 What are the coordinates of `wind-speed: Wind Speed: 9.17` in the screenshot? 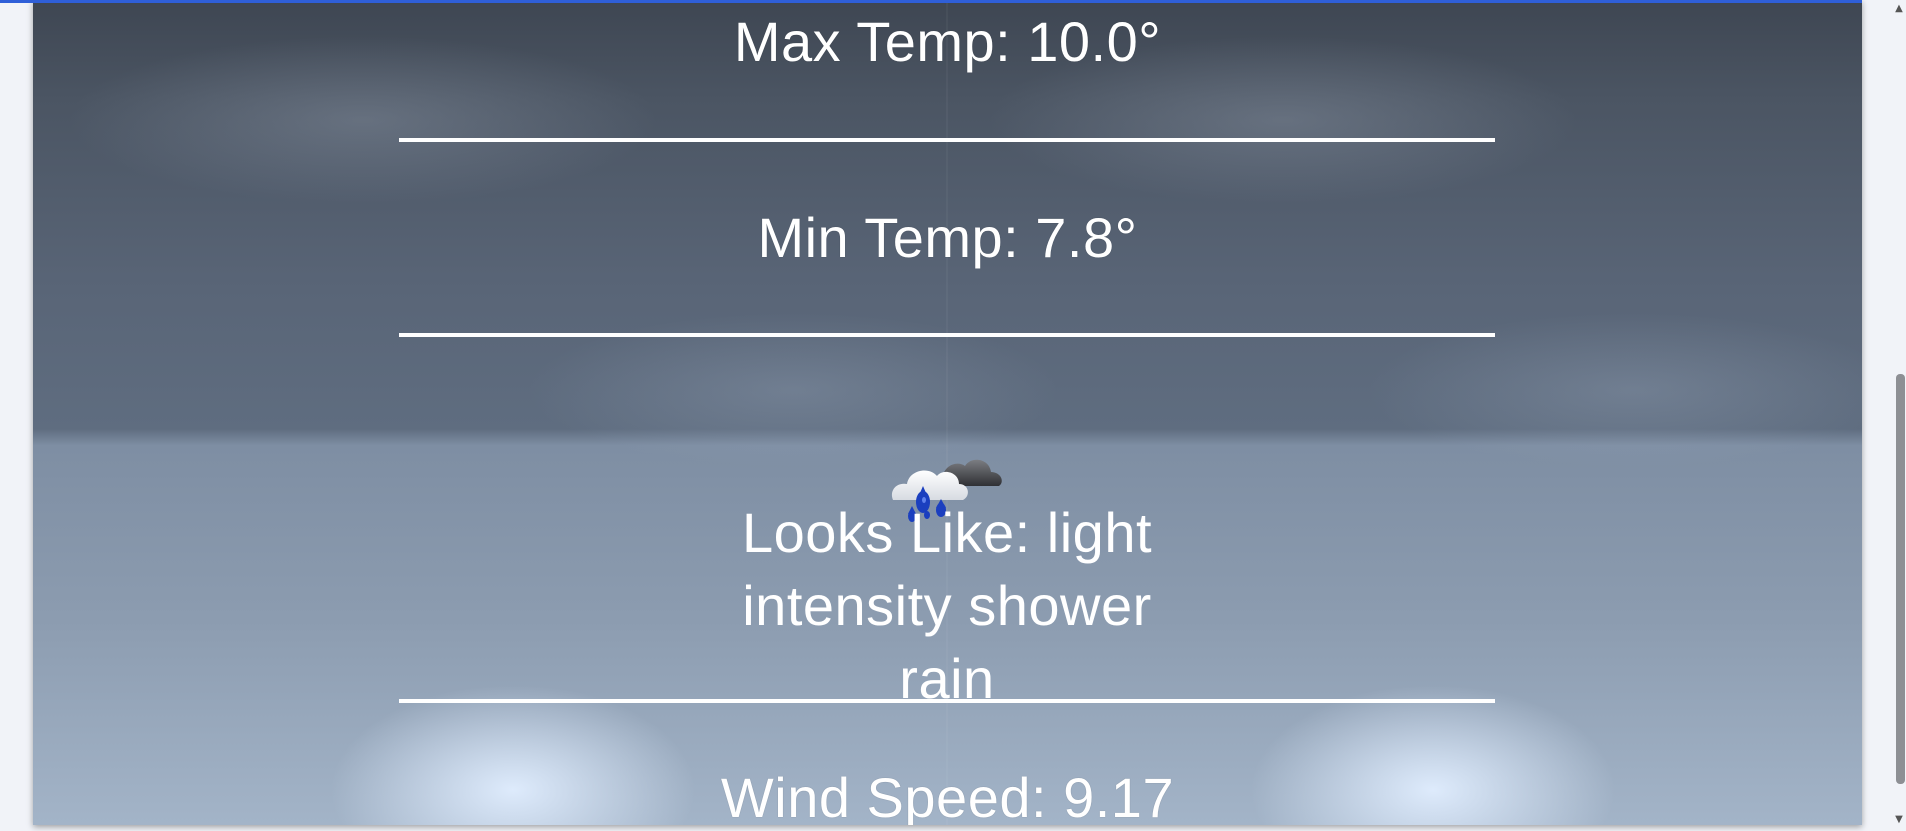 It's located at (947, 795).